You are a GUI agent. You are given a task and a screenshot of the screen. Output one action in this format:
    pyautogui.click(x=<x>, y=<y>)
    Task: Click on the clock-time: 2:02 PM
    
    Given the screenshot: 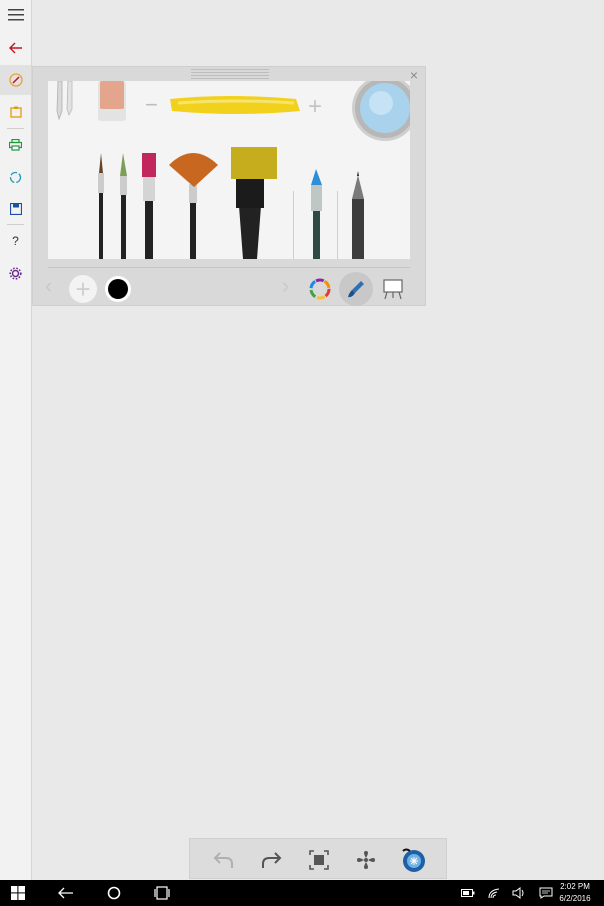 What is the action you would take?
    pyautogui.click(x=575, y=886)
    